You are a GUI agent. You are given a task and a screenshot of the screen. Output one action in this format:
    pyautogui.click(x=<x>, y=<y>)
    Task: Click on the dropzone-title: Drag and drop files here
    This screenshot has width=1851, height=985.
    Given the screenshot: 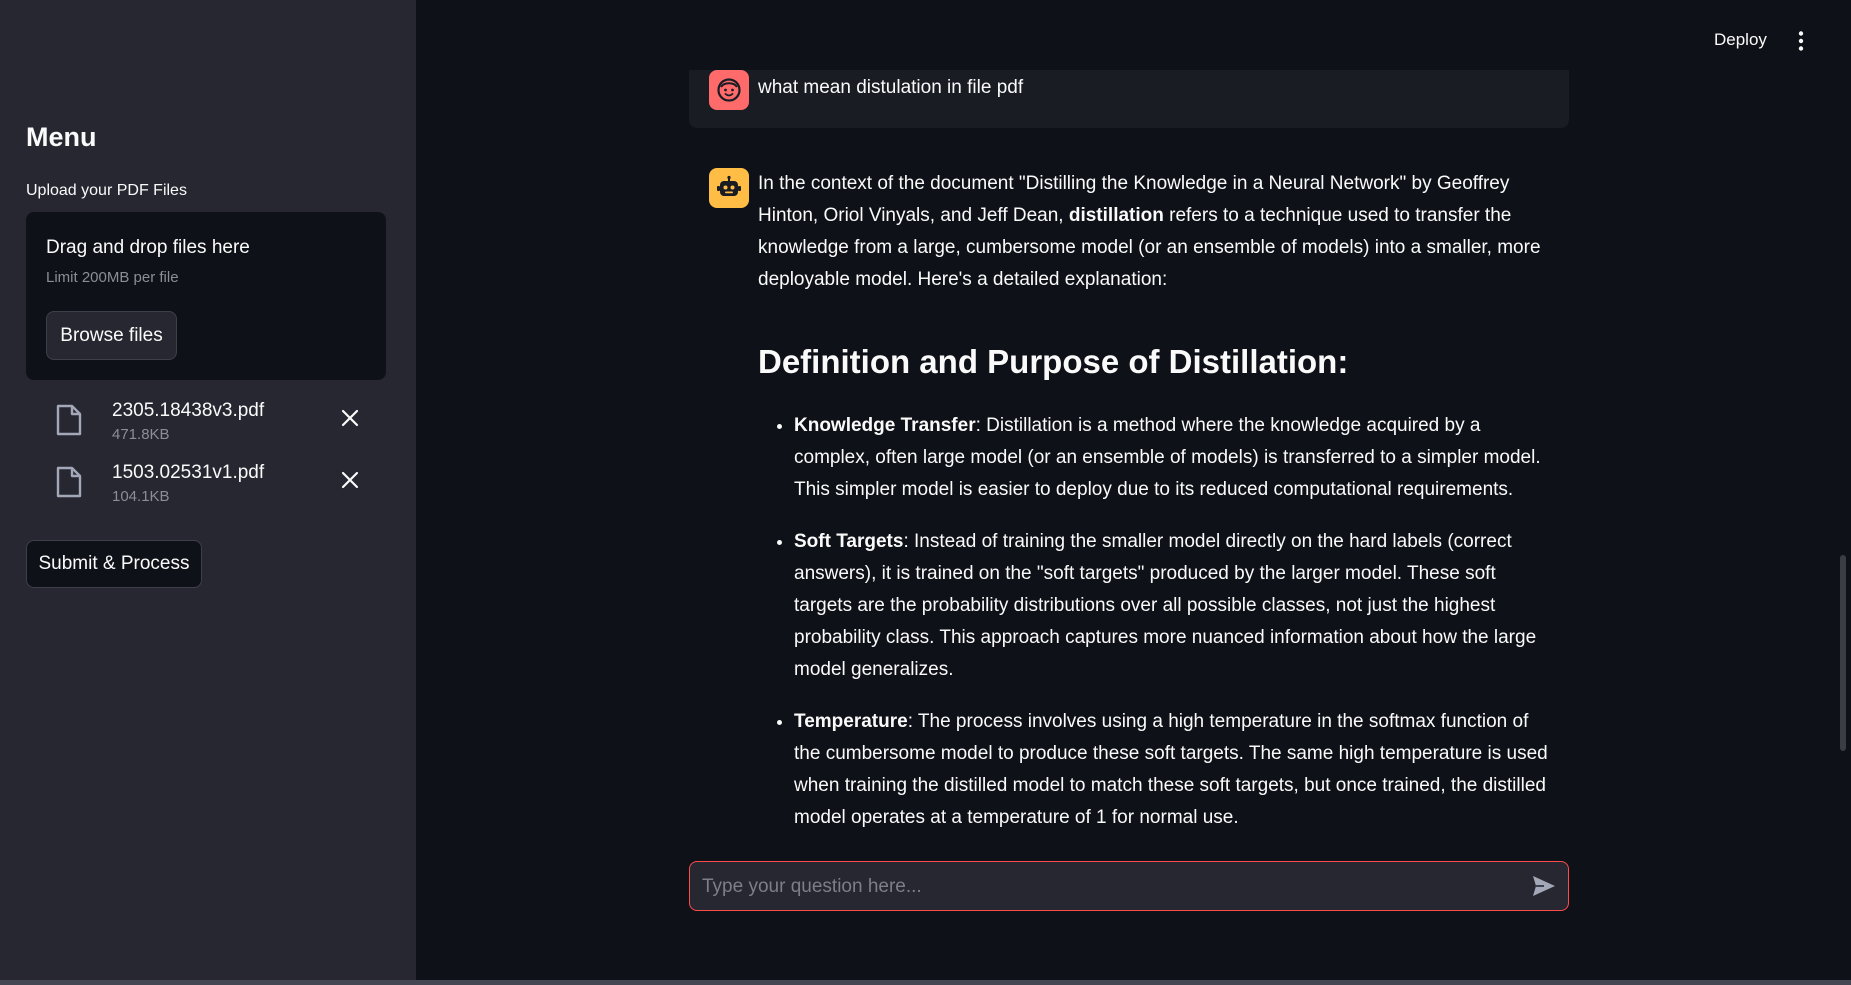 What is the action you would take?
    pyautogui.click(x=148, y=247)
    